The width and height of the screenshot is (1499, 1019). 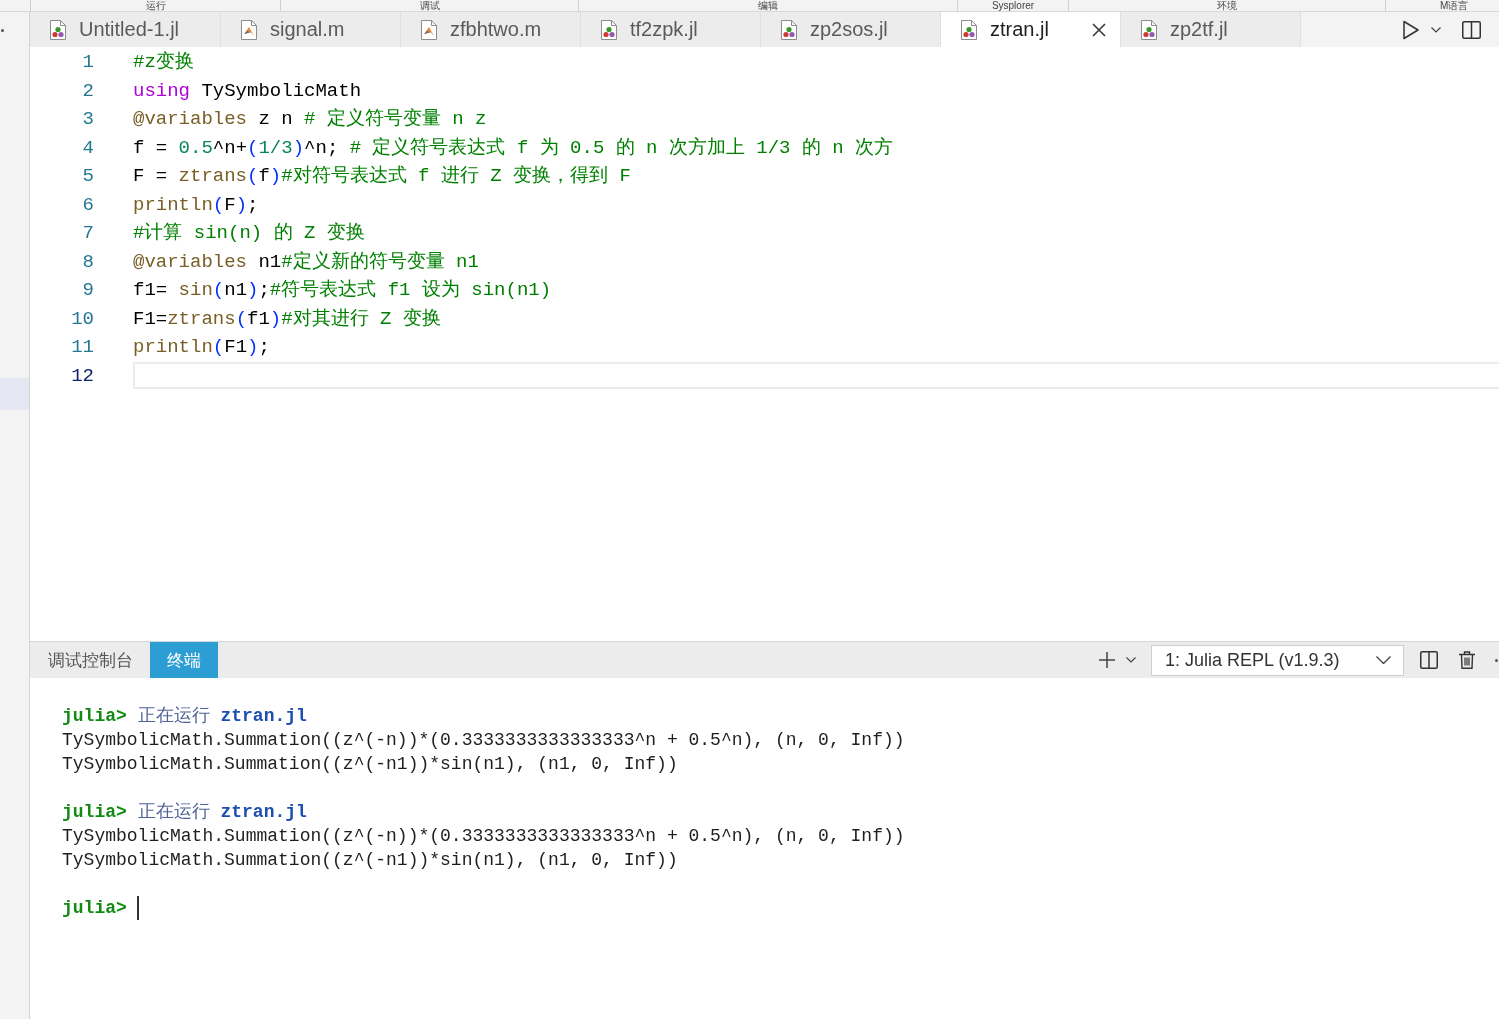 I want to click on chevron-down-icon, so click(x=1383, y=660).